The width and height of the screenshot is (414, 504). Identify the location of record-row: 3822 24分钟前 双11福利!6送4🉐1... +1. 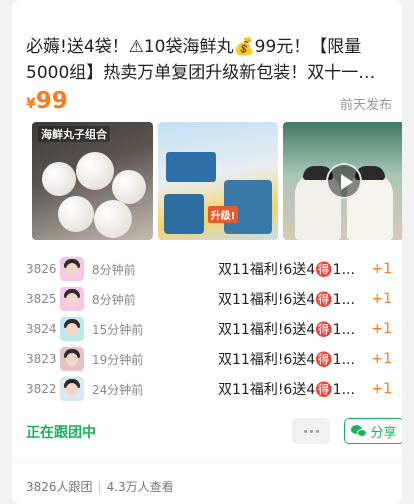
(214, 389).